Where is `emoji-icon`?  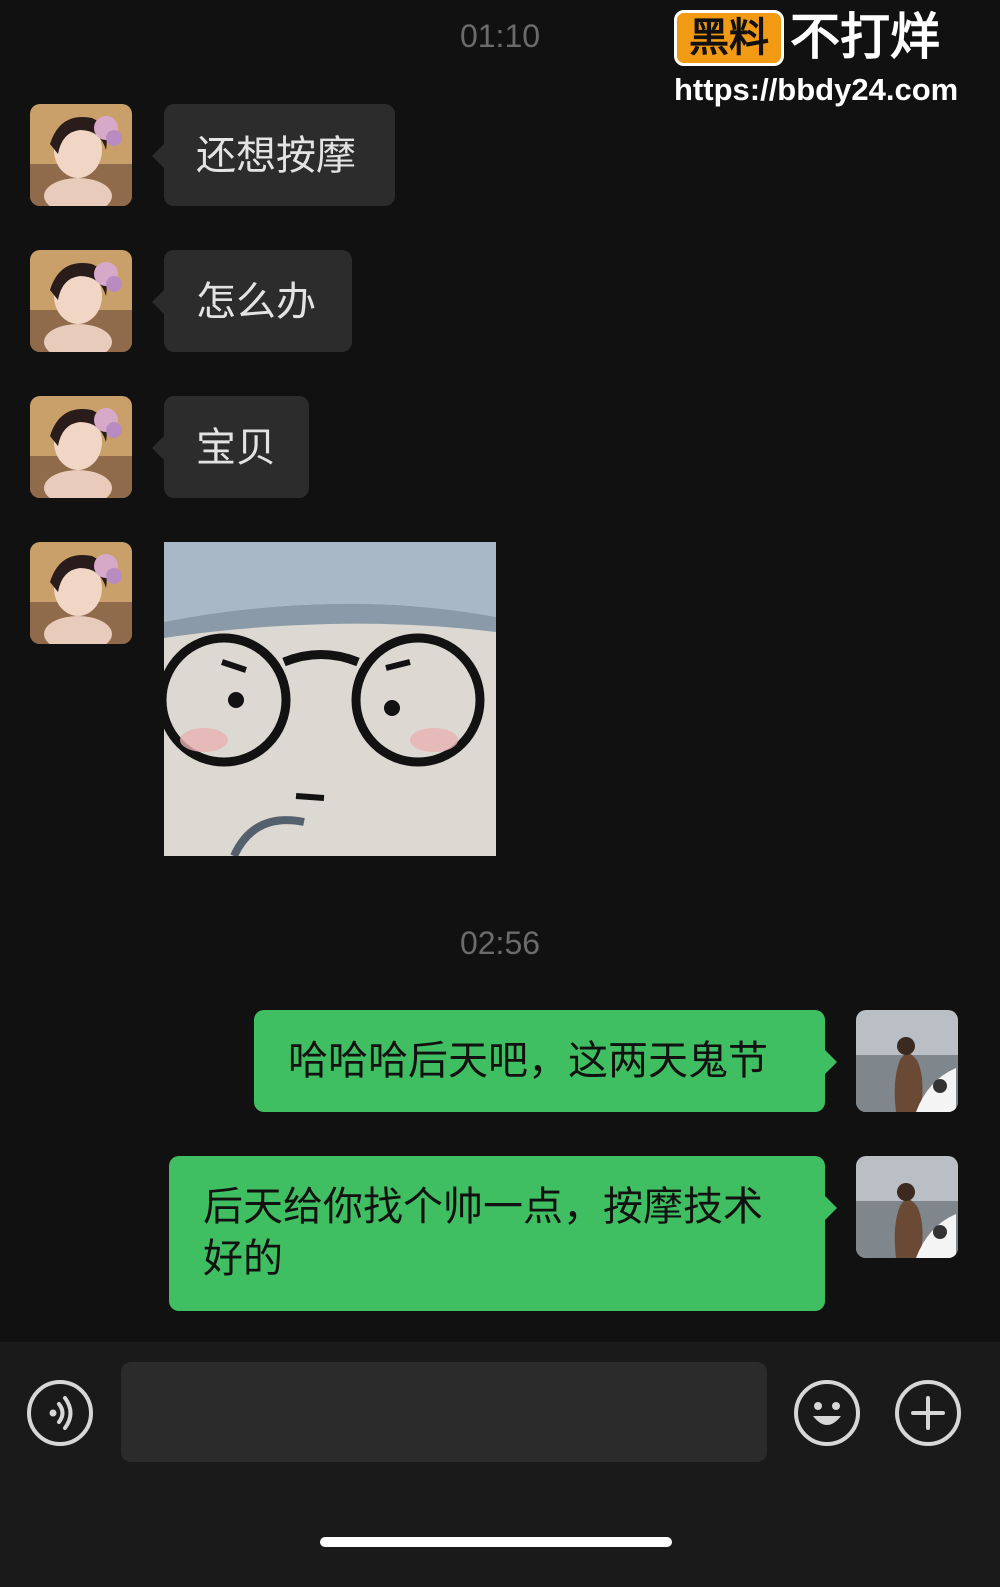
emoji-icon is located at coordinates (827, 1413).